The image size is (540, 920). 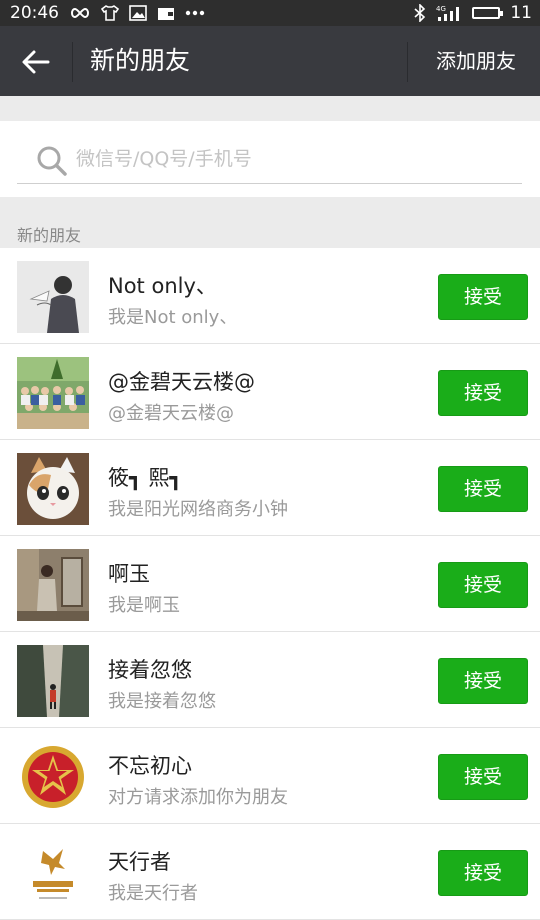 I want to click on contact-name: Not only、, so click(x=162, y=286).